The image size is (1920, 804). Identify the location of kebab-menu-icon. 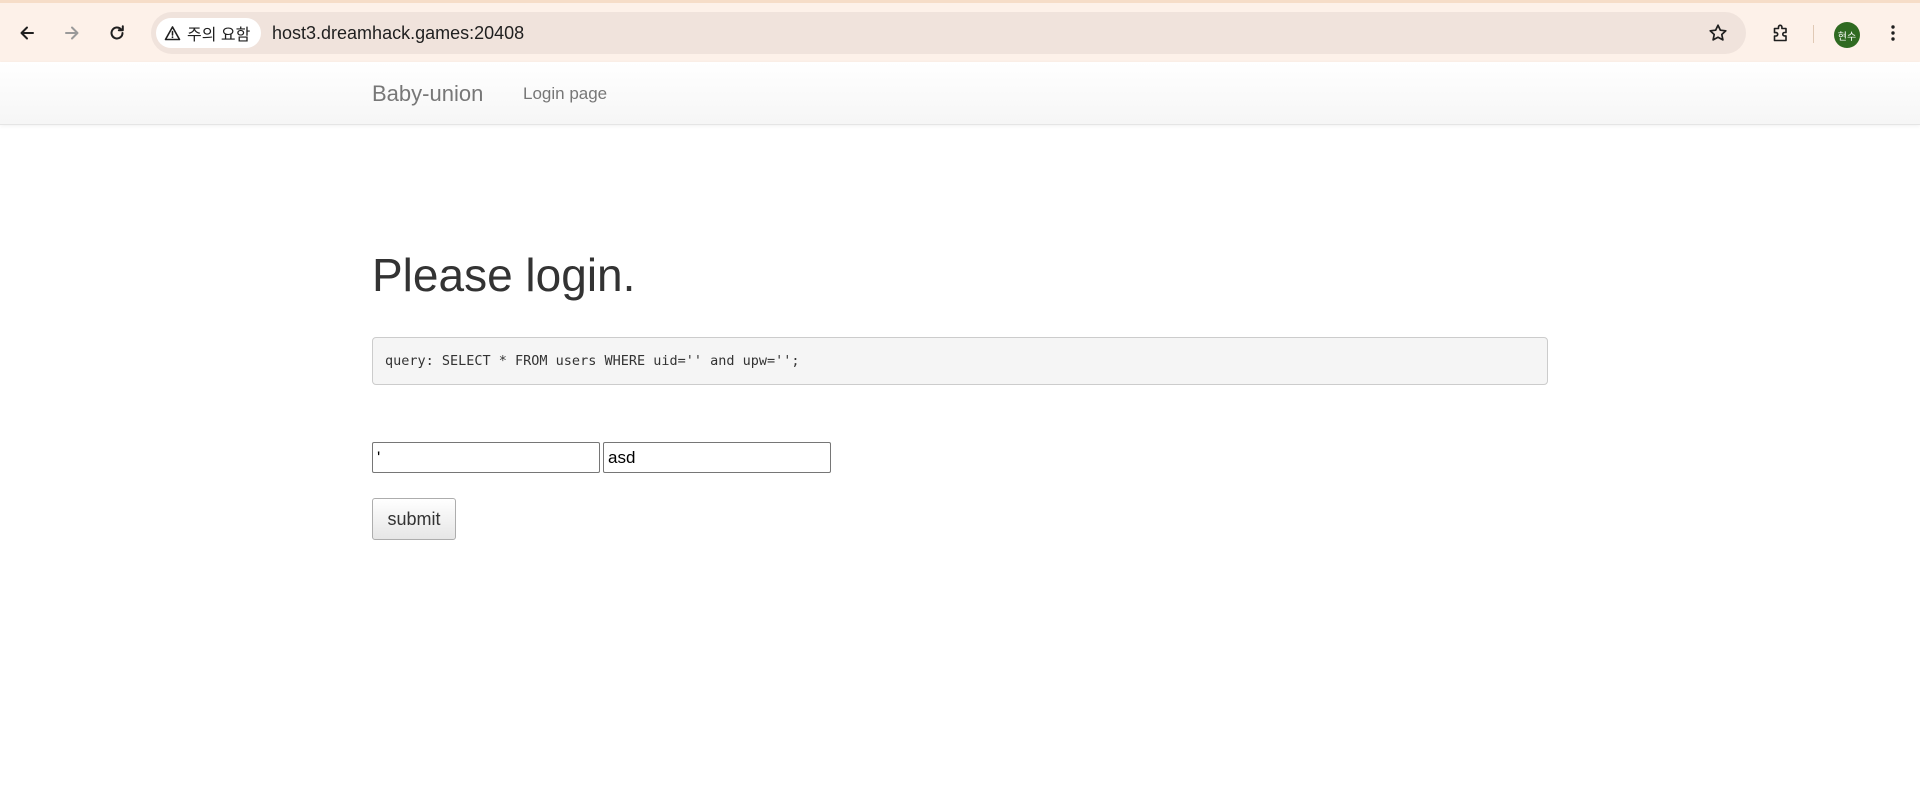
(1893, 33).